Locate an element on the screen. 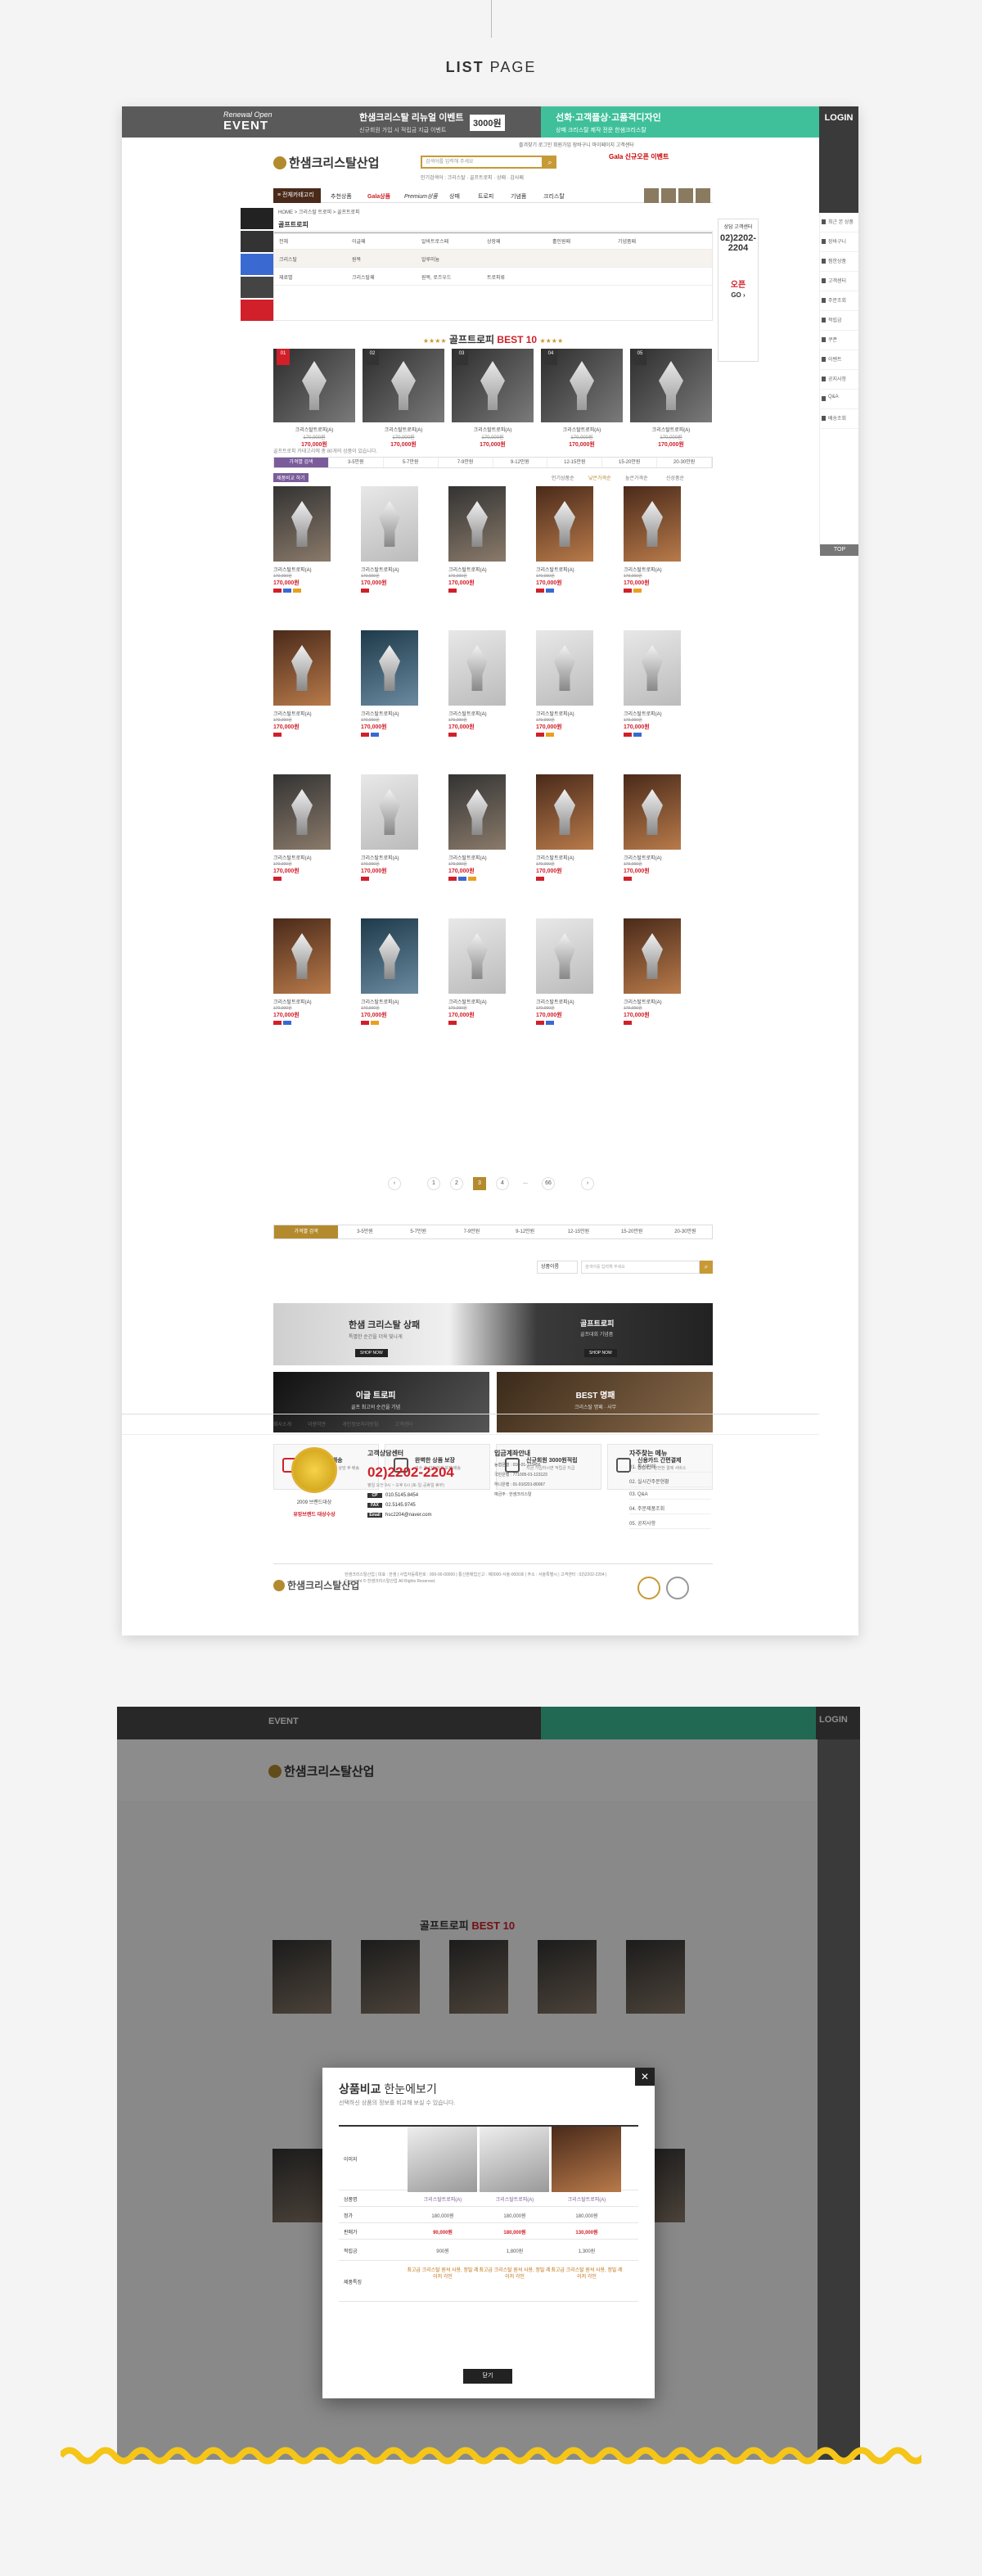 The image size is (982, 2576). modal-close-button: 닫기 is located at coordinates (488, 2376).